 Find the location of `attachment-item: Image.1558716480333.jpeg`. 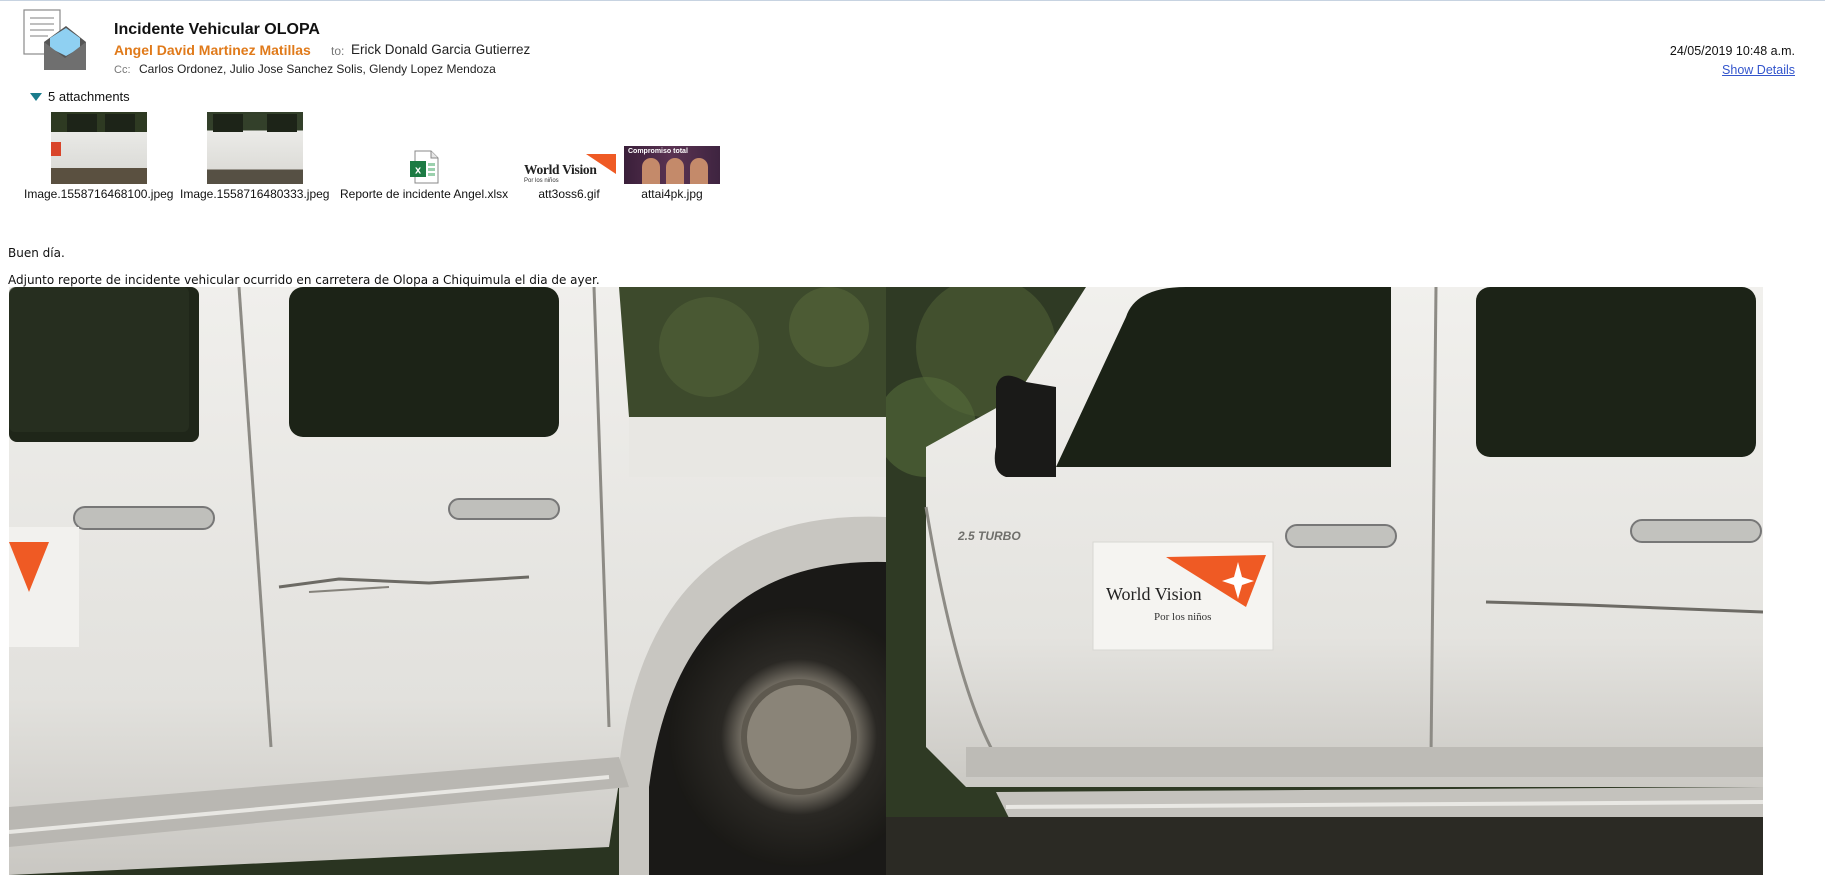

attachment-item: Image.1558716480333.jpeg is located at coordinates (254, 156).